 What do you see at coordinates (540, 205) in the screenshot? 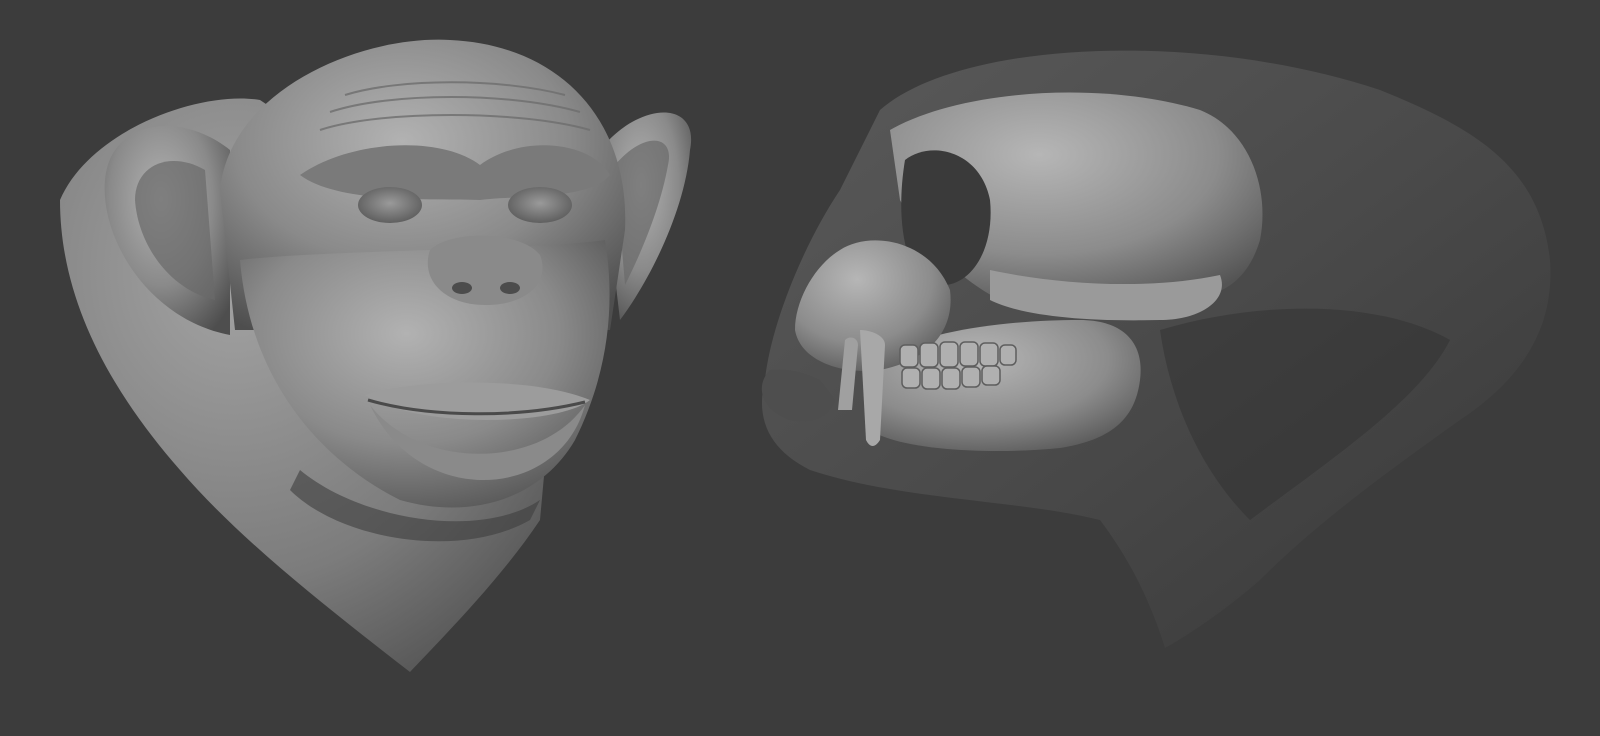
I see `right-eye` at bounding box center [540, 205].